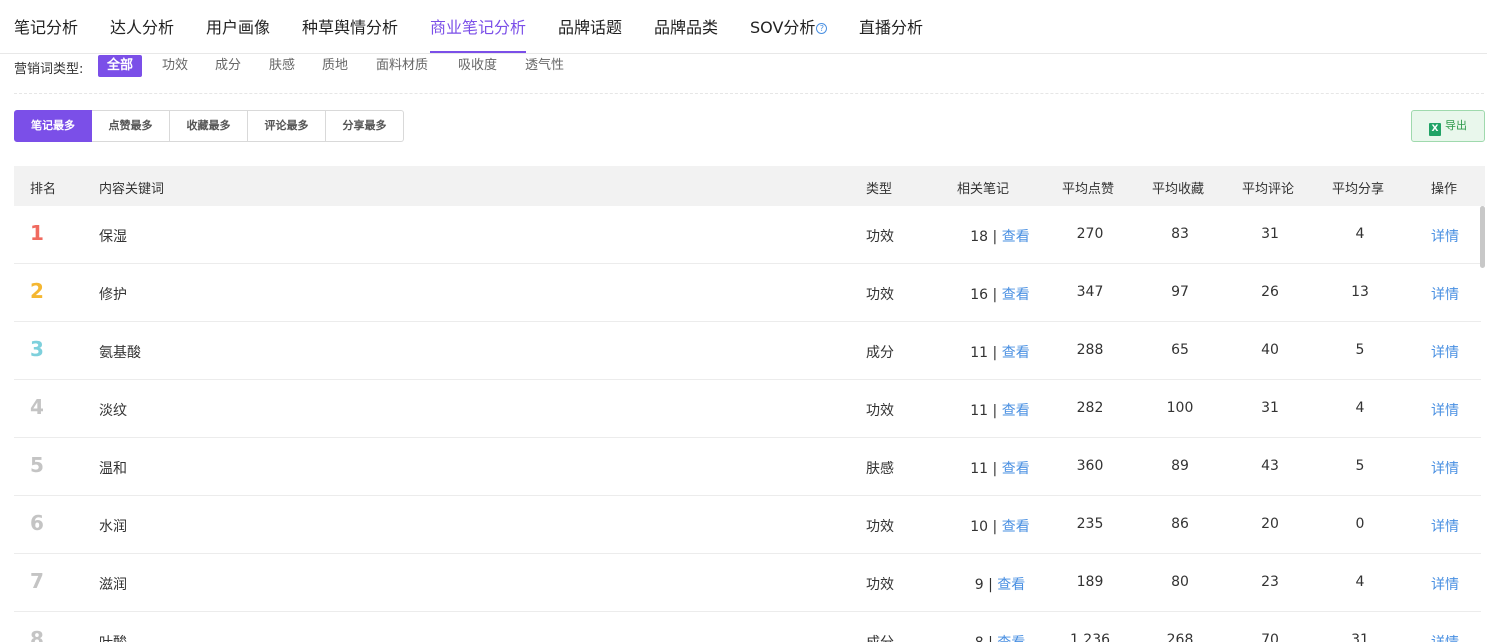  What do you see at coordinates (113, 295) in the screenshot?
I see `keyword-cell: 修护` at bounding box center [113, 295].